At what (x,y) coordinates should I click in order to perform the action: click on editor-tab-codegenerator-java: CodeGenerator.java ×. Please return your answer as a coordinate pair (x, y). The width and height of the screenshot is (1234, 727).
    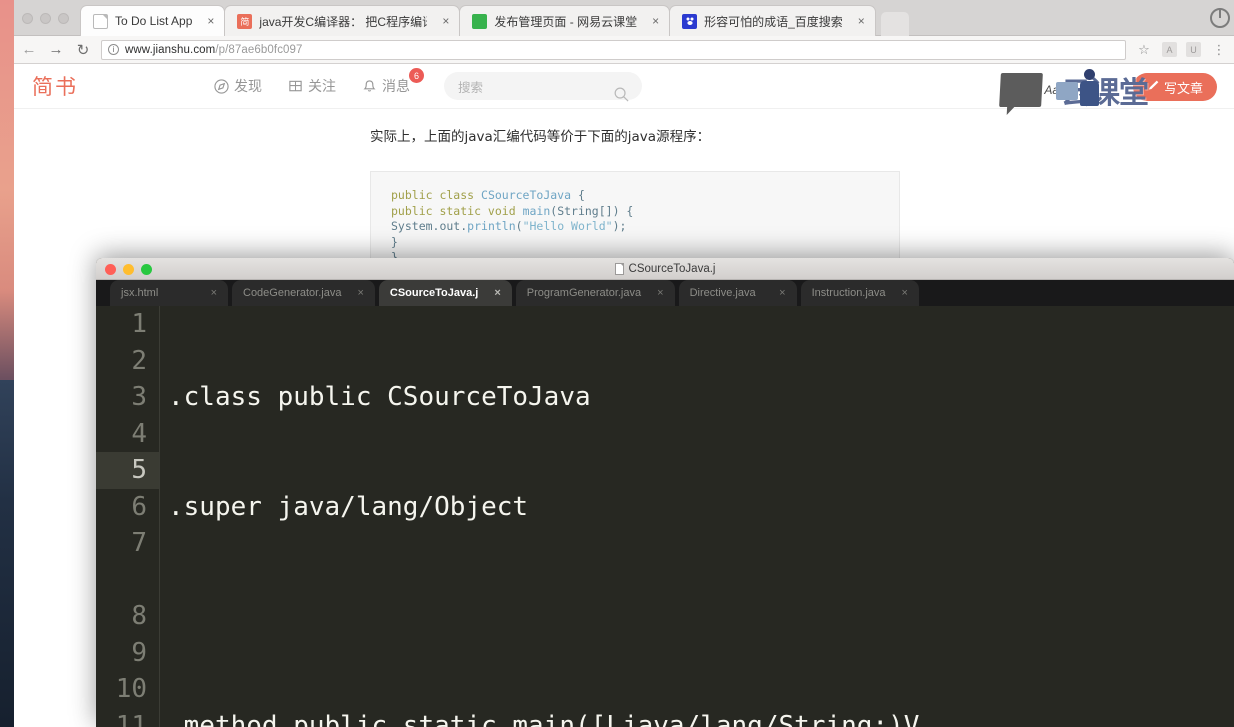
    Looking at the image, I should click on (303, 293).